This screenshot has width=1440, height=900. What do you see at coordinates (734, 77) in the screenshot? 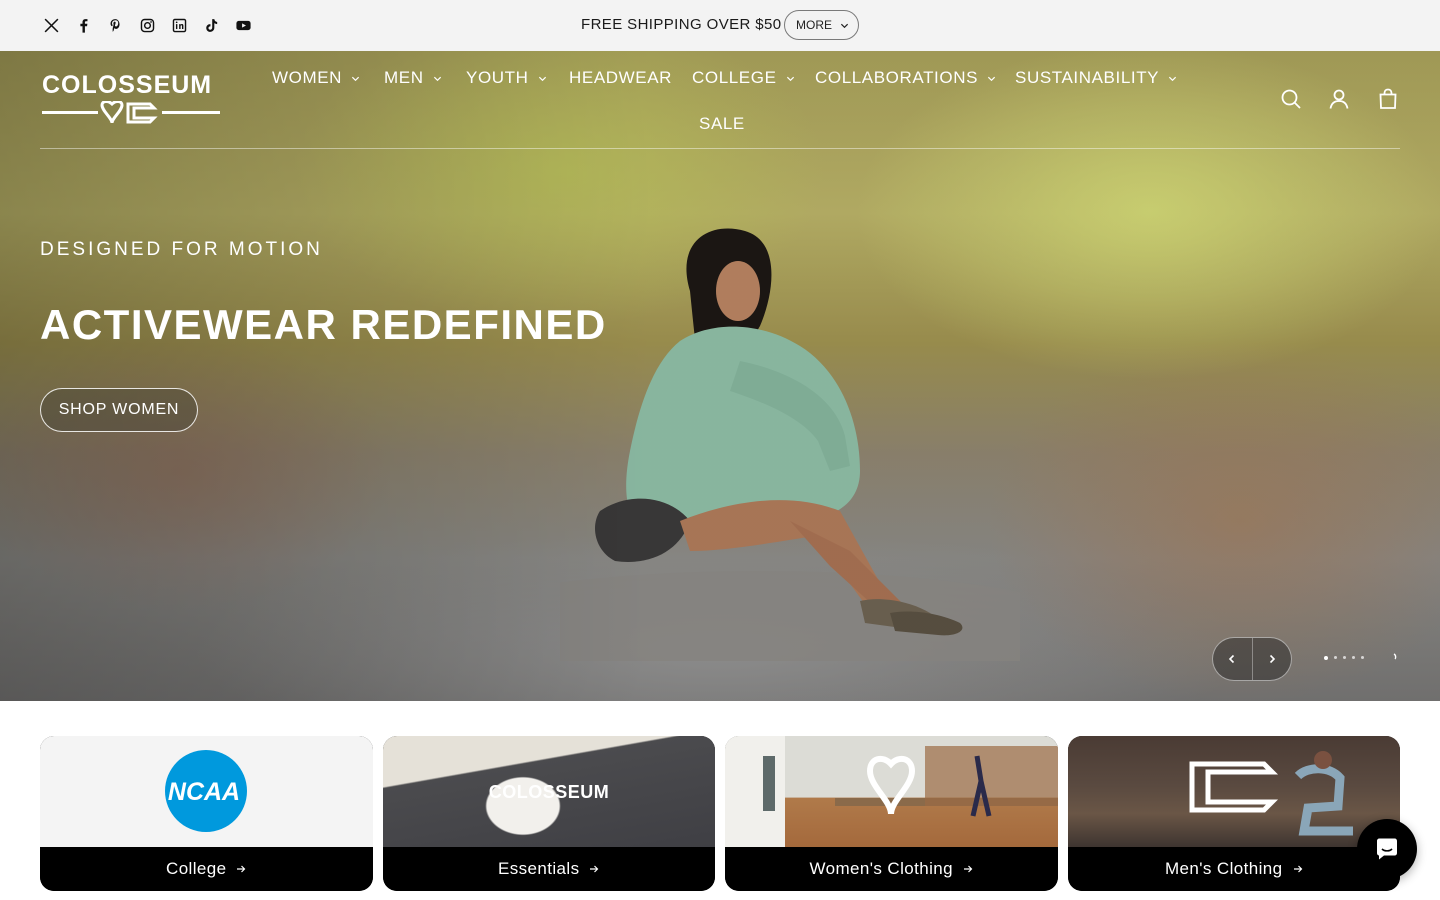
I see `nav-college-label: COLLEGE` at bounding box center [734, 77].